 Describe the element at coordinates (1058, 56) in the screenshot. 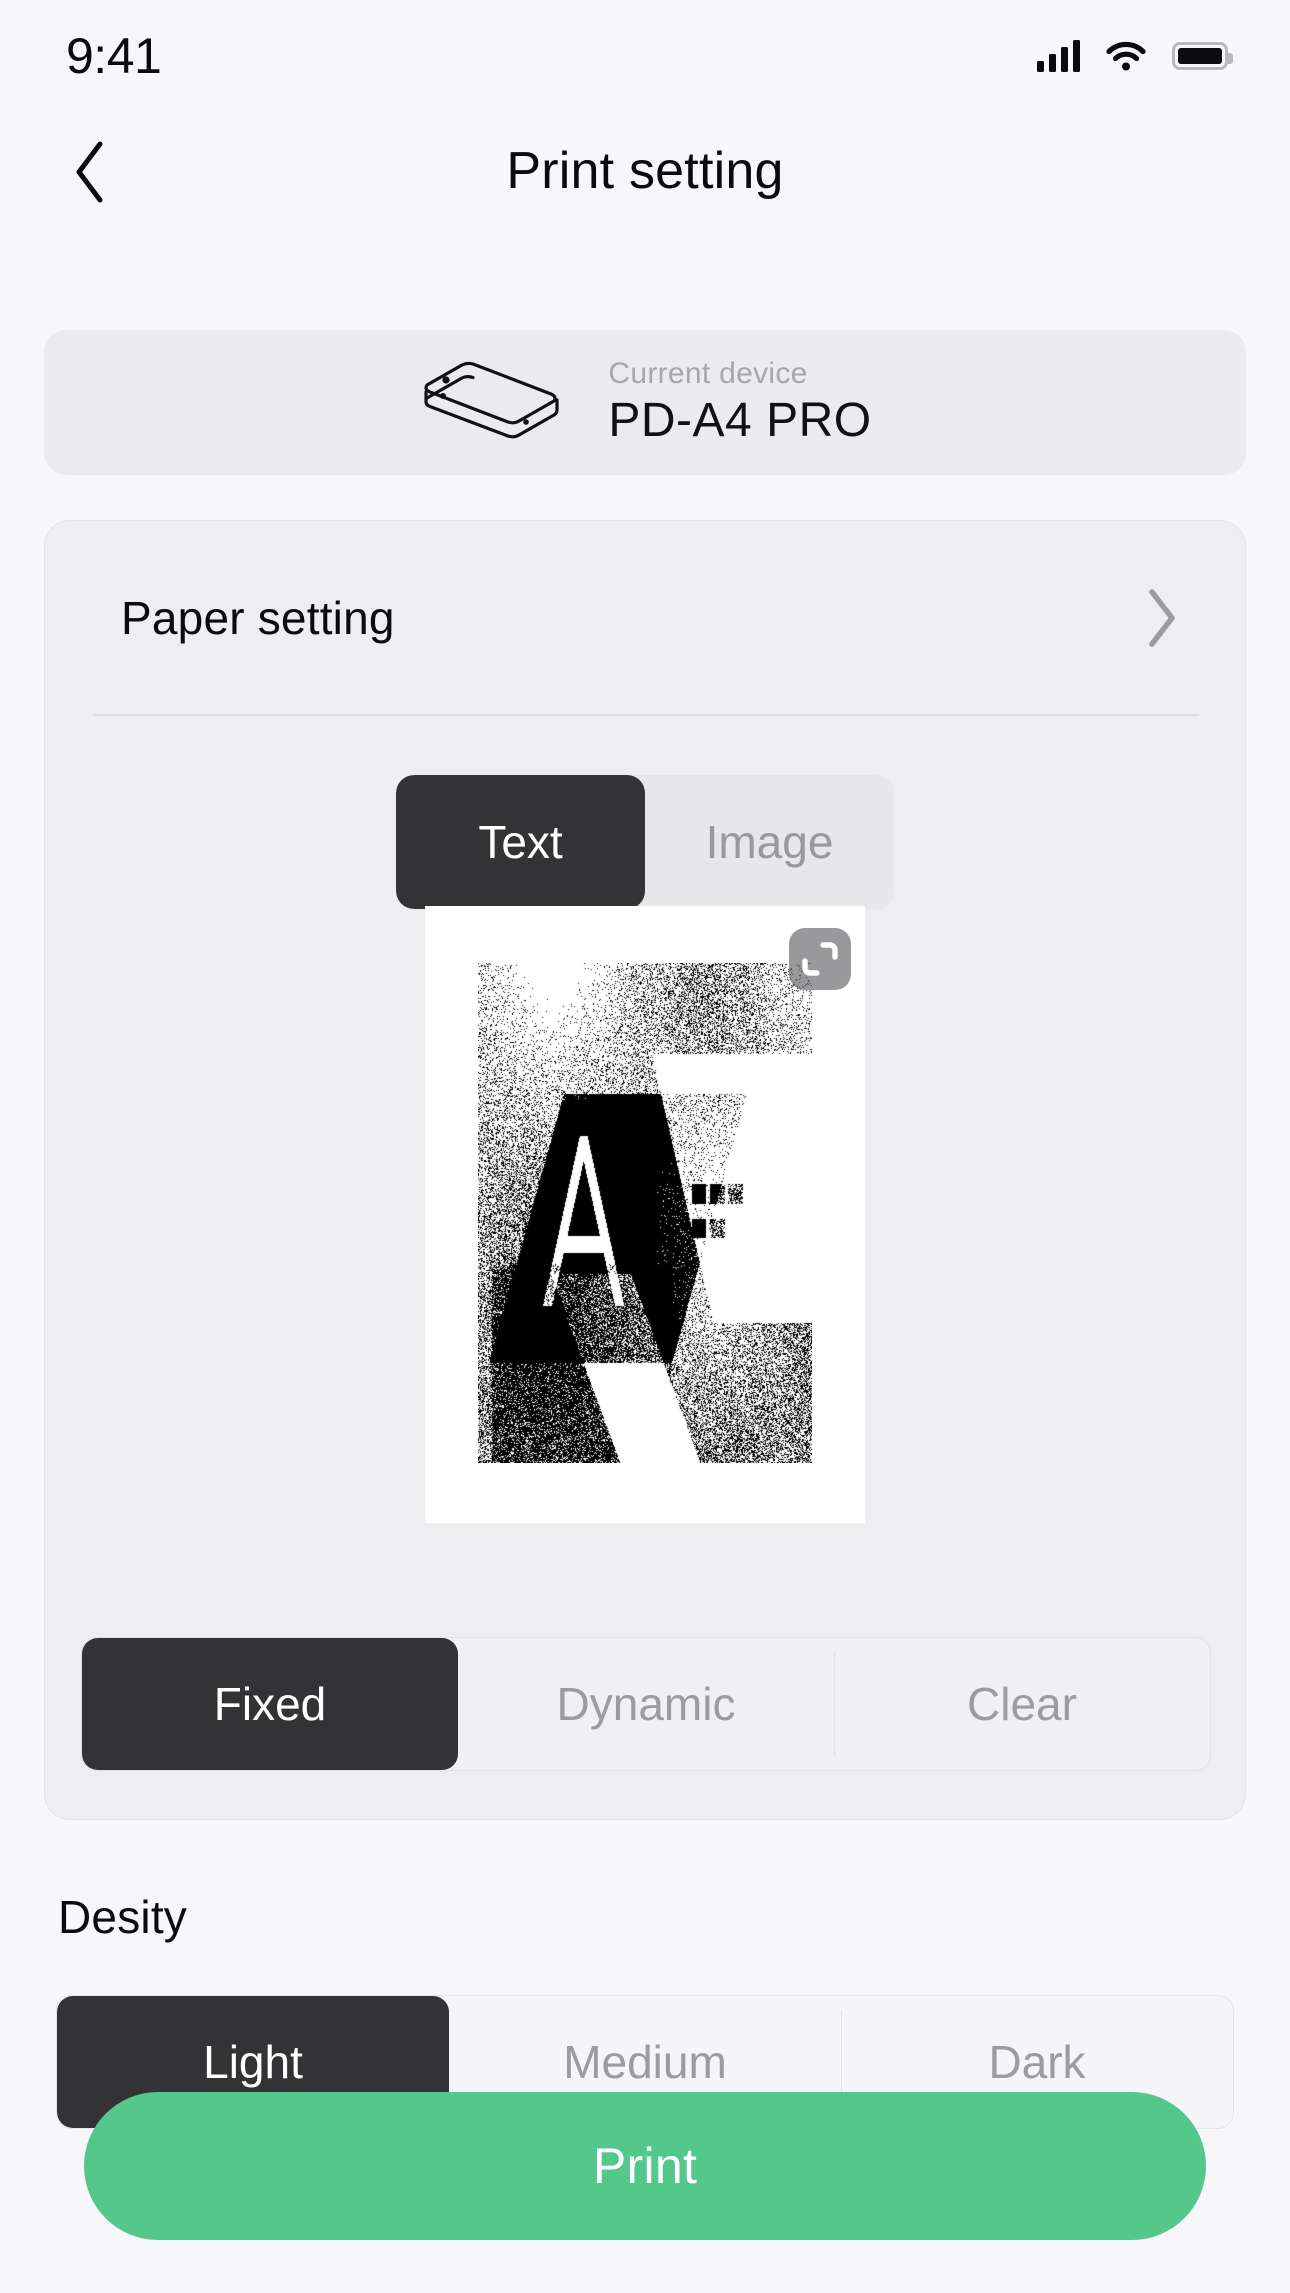

I see `cellular-signal-icon` at that location.